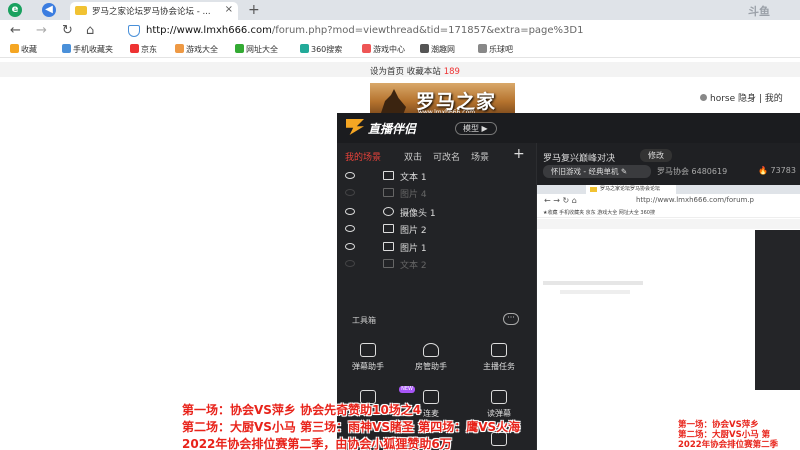 The height and width of the screenshot is (450, 800). What do you see at coordinates (499, 397) in the screenshot?
I see `read-danmaku-icon` at bounding box center [499, 397].